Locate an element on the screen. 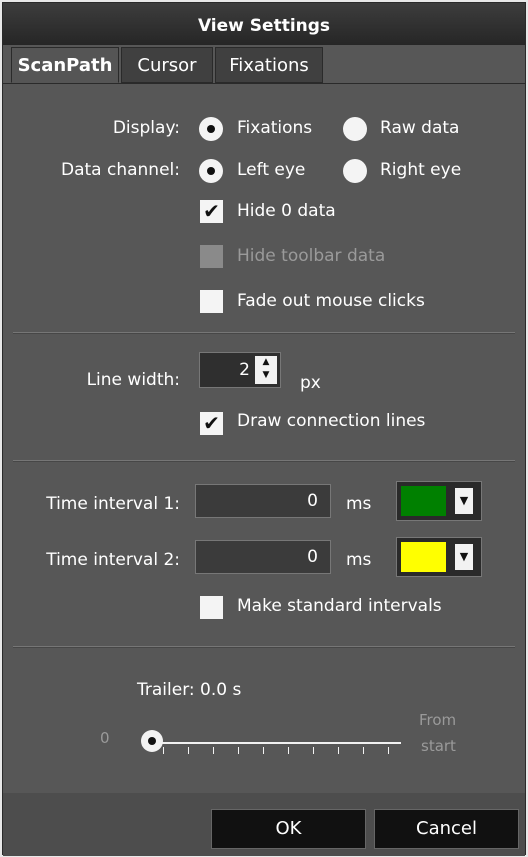 The width and height of the screenshot is (528, 857). line-width-value: 2 is located at coordinates (244, 370).